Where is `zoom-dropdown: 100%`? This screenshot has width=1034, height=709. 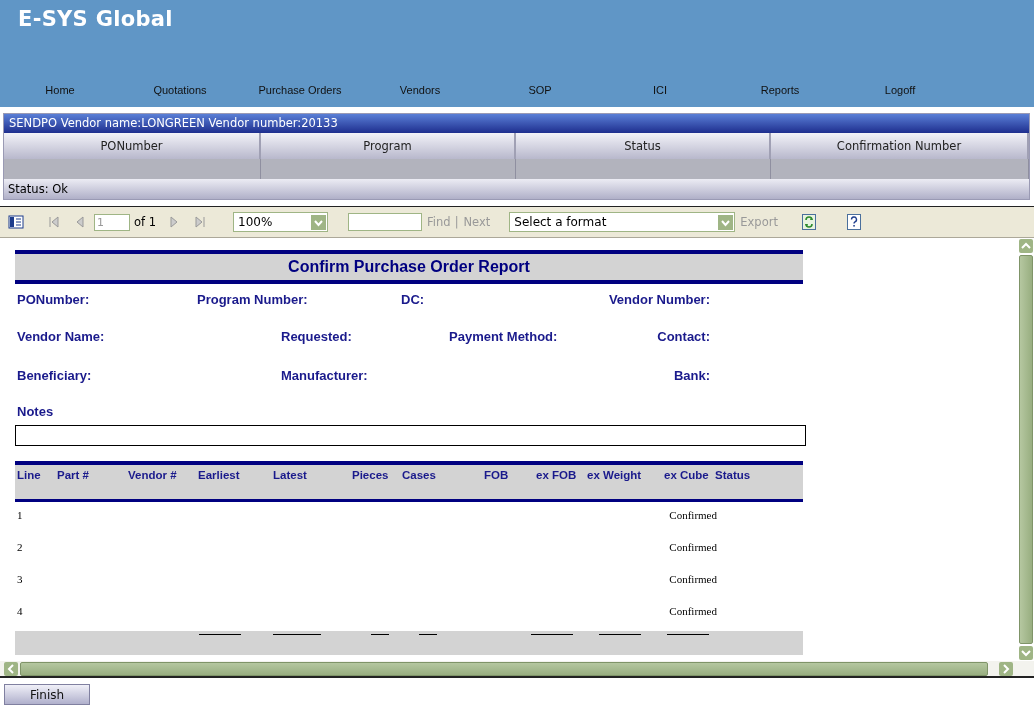
zoom-dropdown: 100% is located at coordinates (281, 222).